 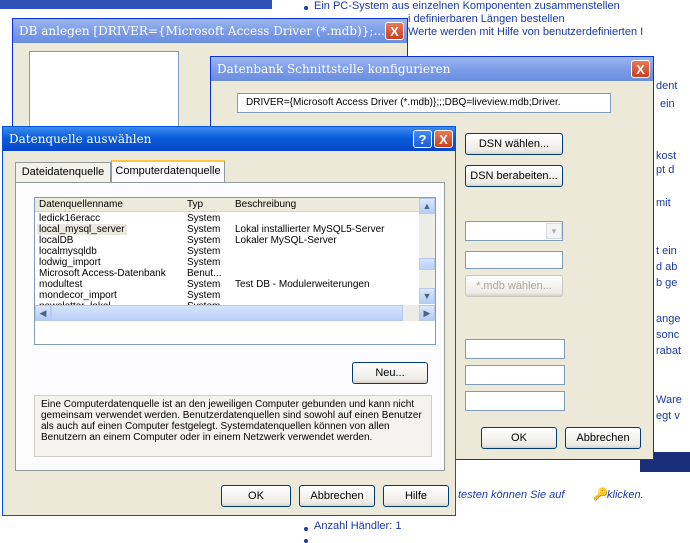 What do you see at coordinates (554, 231) in the screenshot?
I see `chevron-down-icon: ▾` at bounding box center [554, 231].